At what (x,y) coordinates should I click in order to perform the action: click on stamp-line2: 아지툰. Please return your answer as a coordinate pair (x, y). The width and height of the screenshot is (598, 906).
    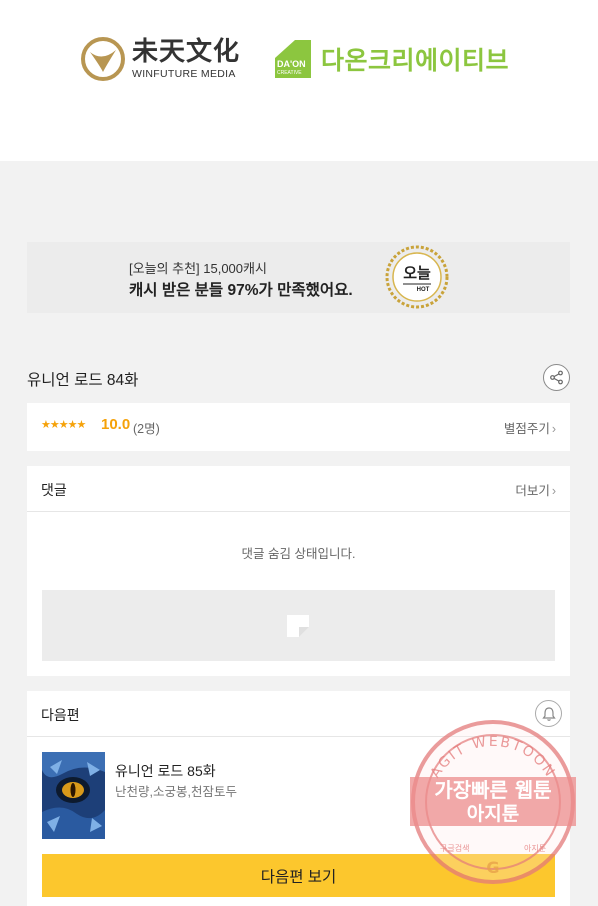
    Looking at the image, I should click on (493, 814).